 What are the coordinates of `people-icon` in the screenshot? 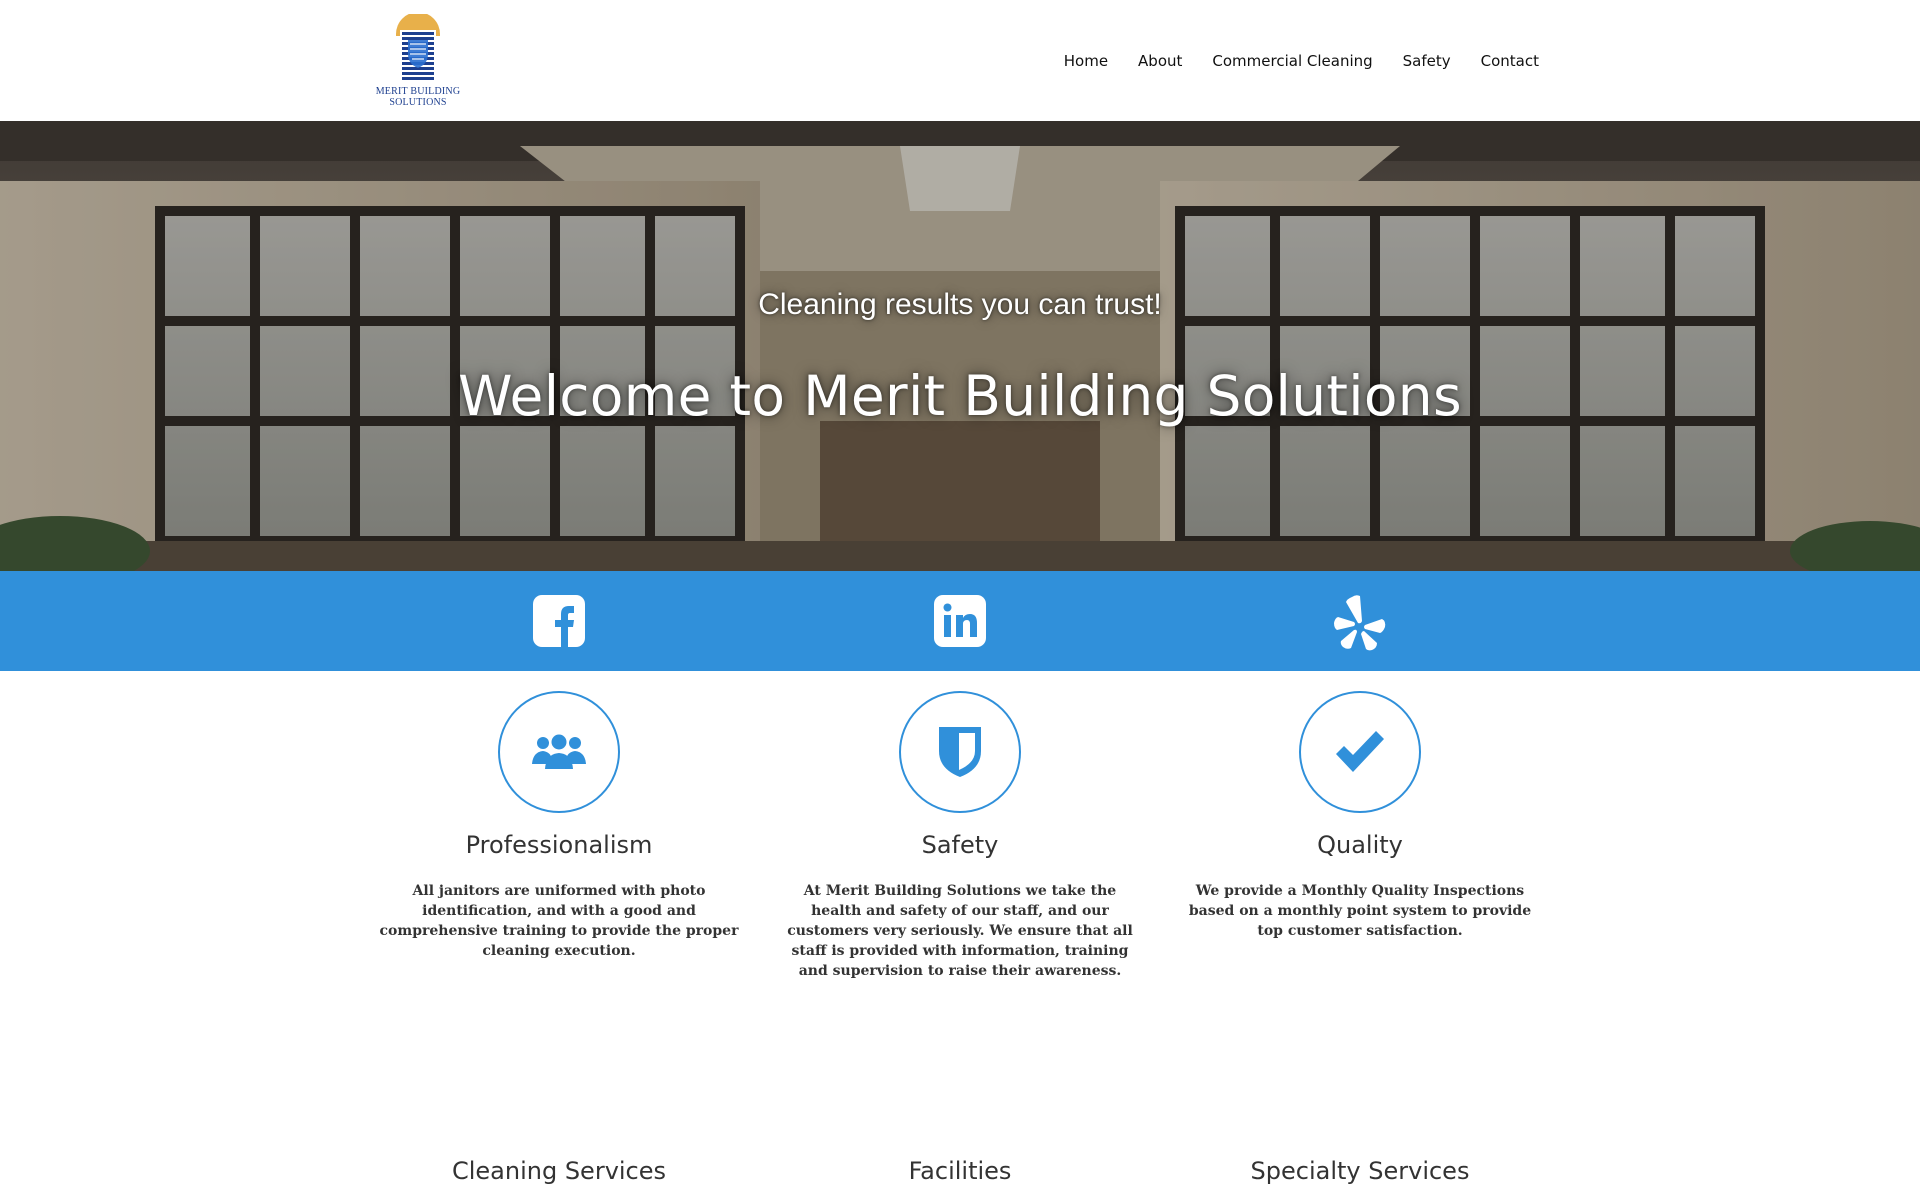 It's located at (559, 751).